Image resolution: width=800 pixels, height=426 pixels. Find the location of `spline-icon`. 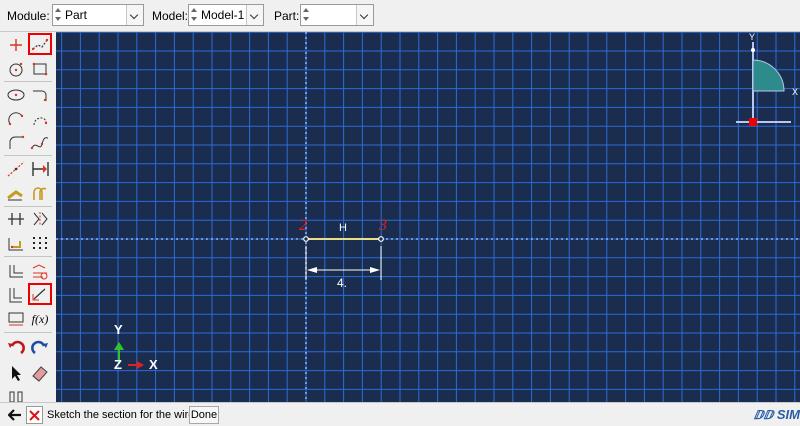

spline-icon is located at coordinates (40, 143).